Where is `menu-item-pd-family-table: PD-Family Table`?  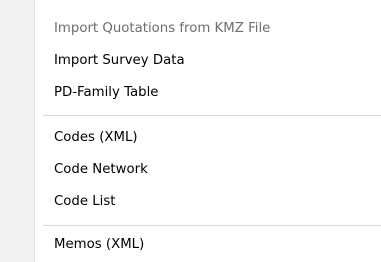 menu-item-pd-family-table: PD-Family Table is located at coordinates (106, 93).